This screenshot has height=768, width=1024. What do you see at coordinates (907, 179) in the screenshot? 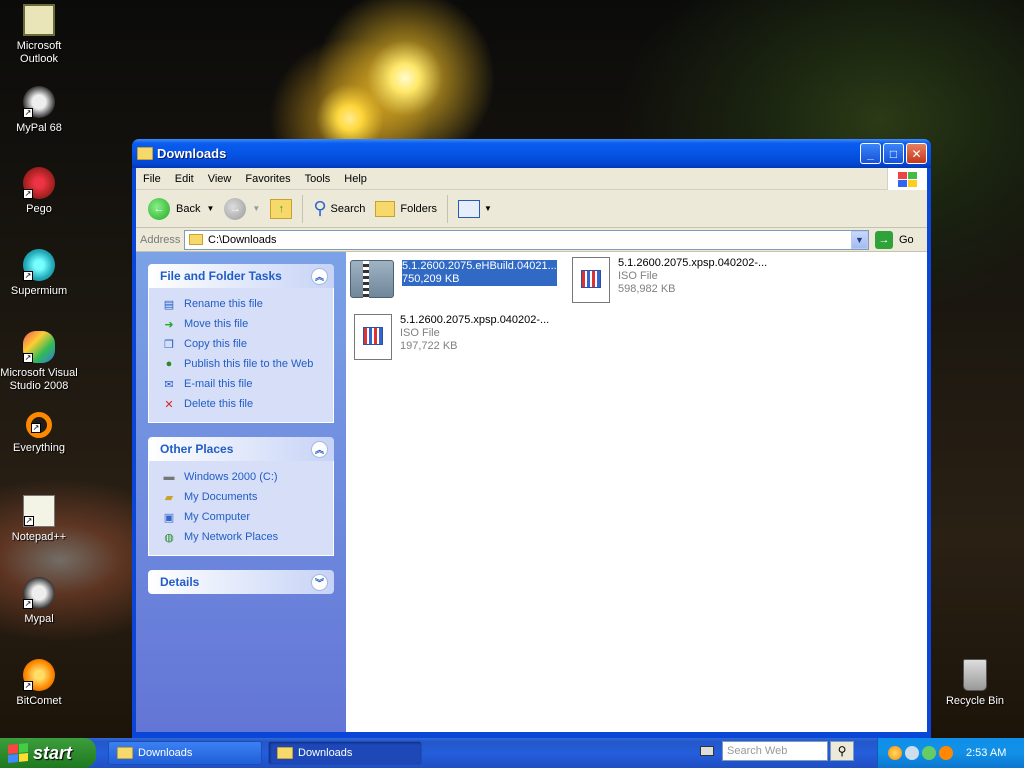
I see `windows-logo-icon` at bounding box center [907, 179].